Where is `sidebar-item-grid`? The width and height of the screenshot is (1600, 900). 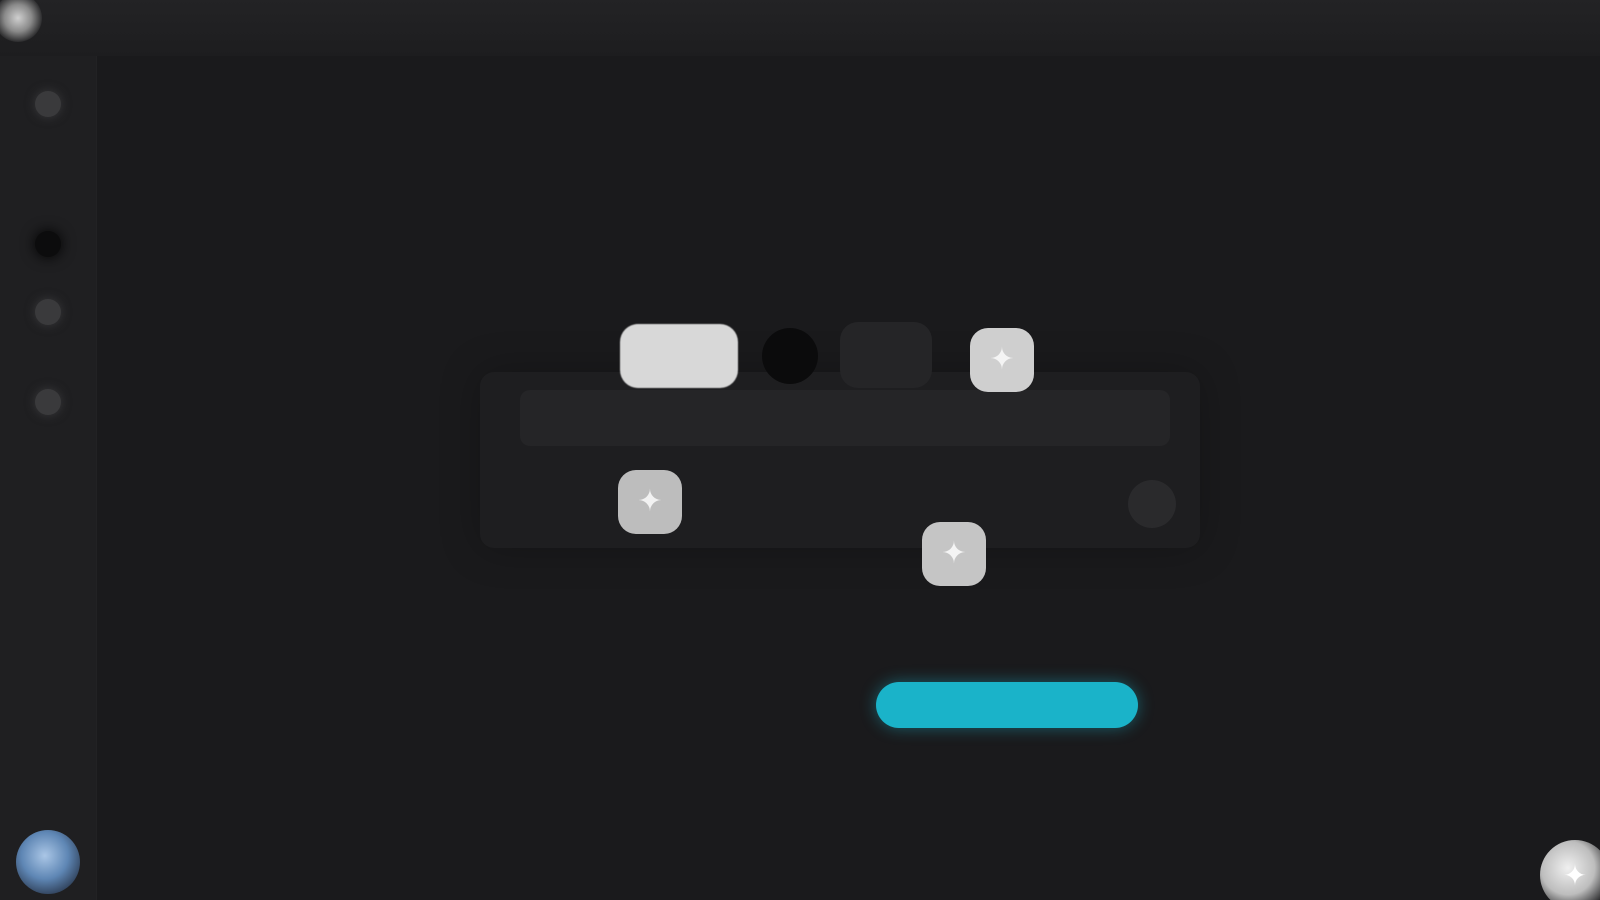
sidebar-item-grid is located at coordinates (48, 244).